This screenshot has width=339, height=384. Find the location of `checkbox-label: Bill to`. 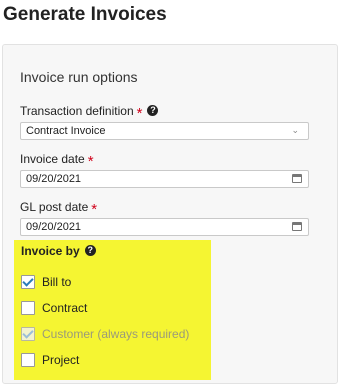

checkbox-label: Bill to is located at coordinates (57, 282).